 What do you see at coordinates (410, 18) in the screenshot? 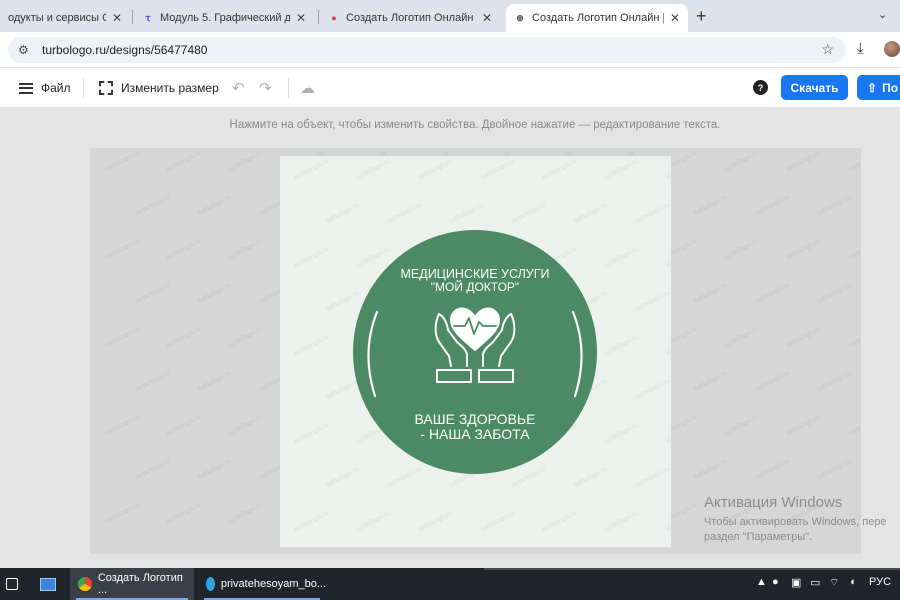
I see `tab-turbologo-1: ● Создать Логотип Онлайн | Бес ✕` at bounding box center [410, 18].